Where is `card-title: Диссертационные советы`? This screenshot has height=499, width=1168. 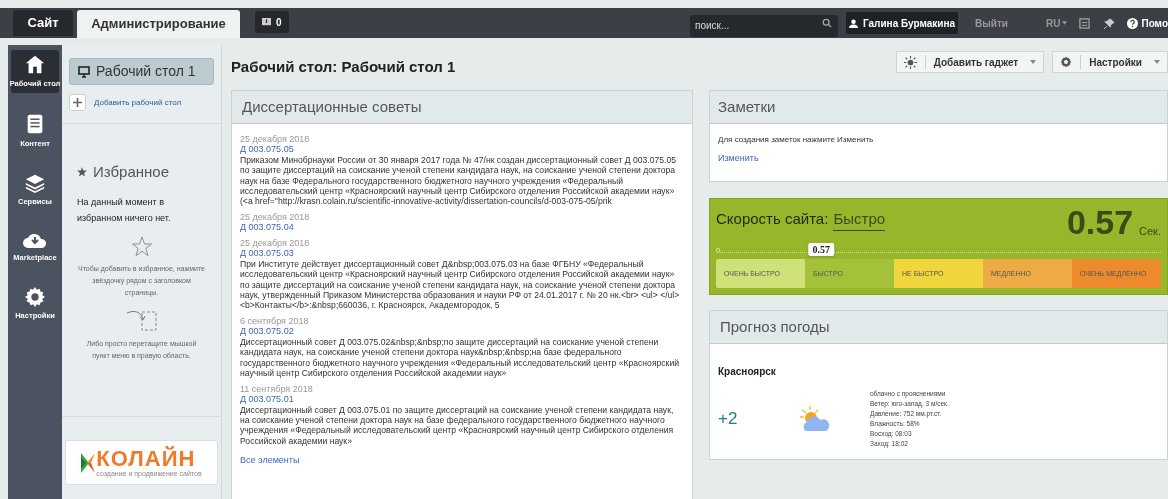
card-title: Диссертационные советы is located at coordinates (462, 107).